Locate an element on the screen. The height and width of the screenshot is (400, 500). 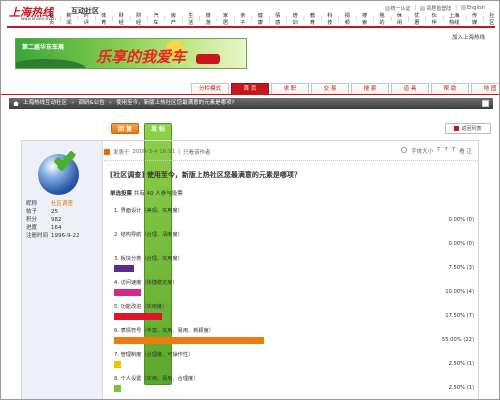
print-icon is located at coordinates (404, 150).